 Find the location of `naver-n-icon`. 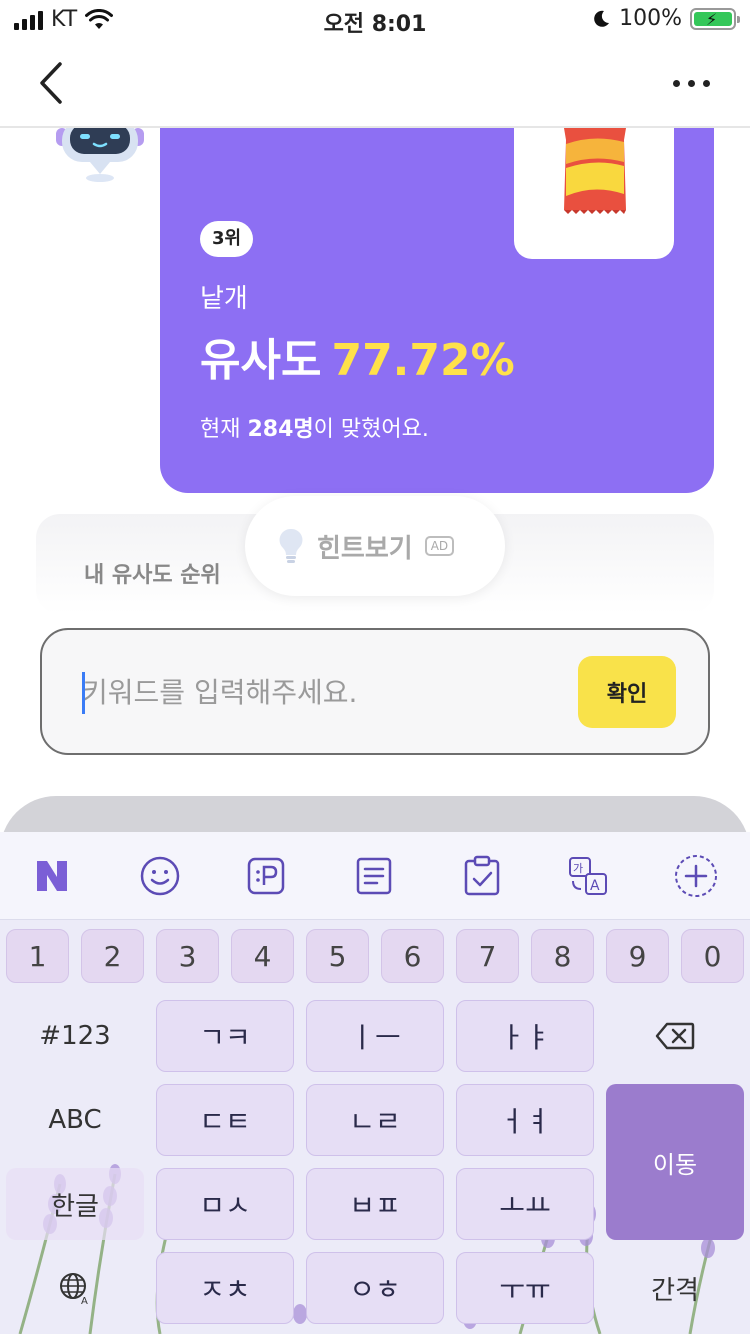

naver-n-icon is located at coordinates (52, 876).